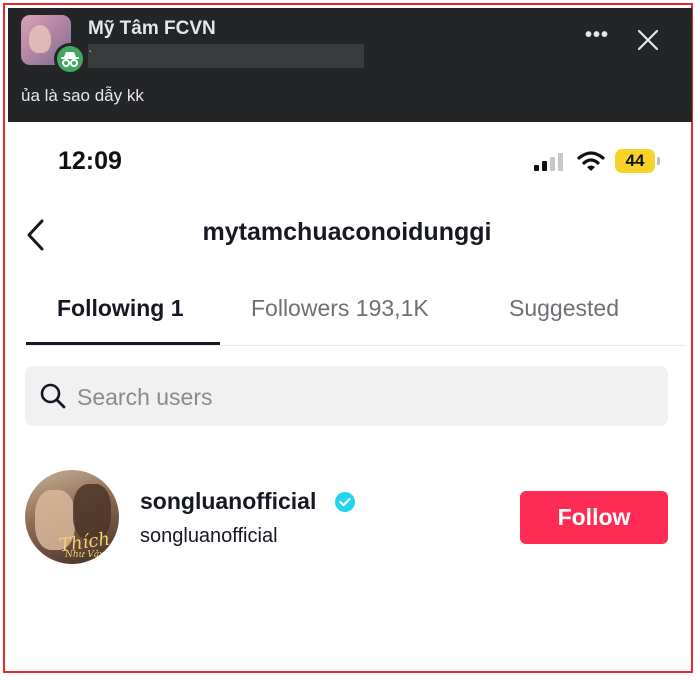 The height and width of the screenshot is (680, 700). I want to click on user-handle: songluanofficial, so click(209, 536).